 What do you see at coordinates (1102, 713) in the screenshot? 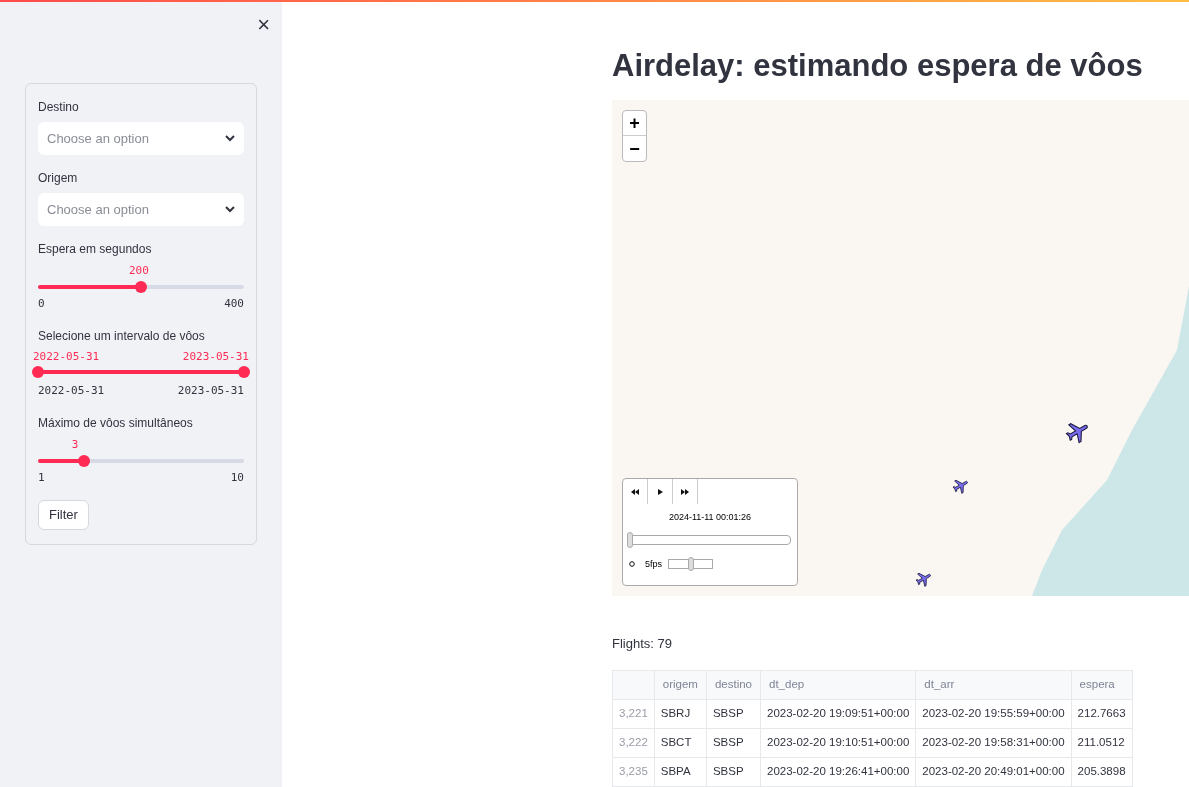
I see `table-cell: 212.7663` at bounding box center [1102, 713].